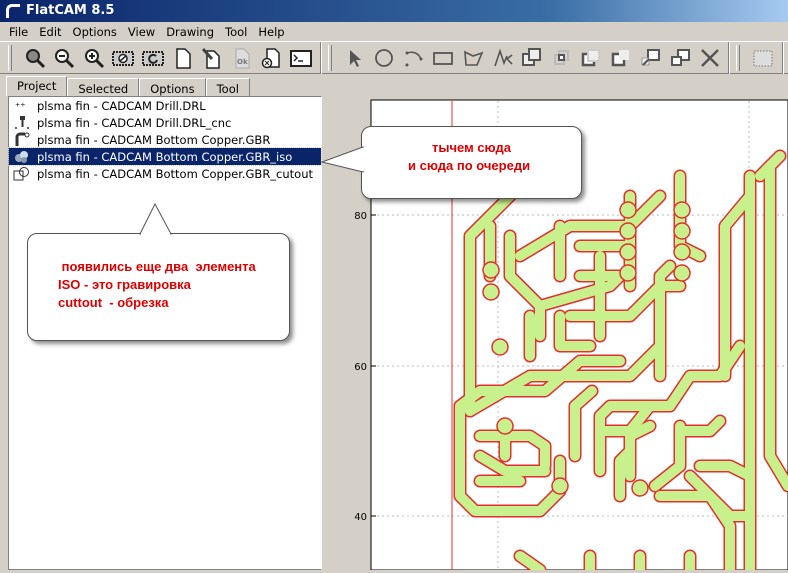  I want to click on svg-text: Ok, so click(242, 62).